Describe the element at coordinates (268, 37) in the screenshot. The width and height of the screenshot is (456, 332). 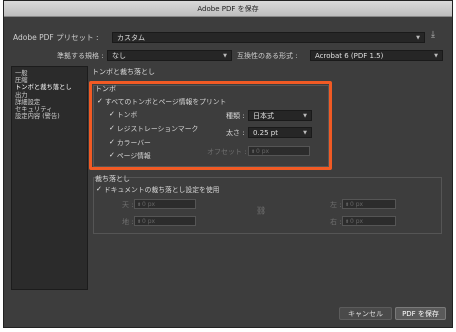
I see `preset-select: カスタム ▼` at that location.